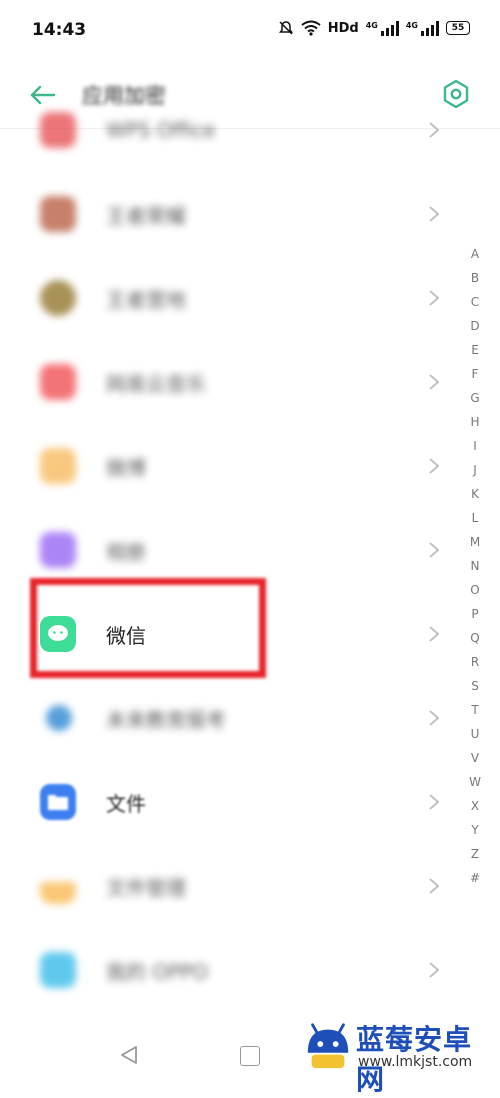  What do you see at coordinates (157, 971) in the screenshot?
I see `app-label: 我的 OPPO` at bounding box center [157, 971].